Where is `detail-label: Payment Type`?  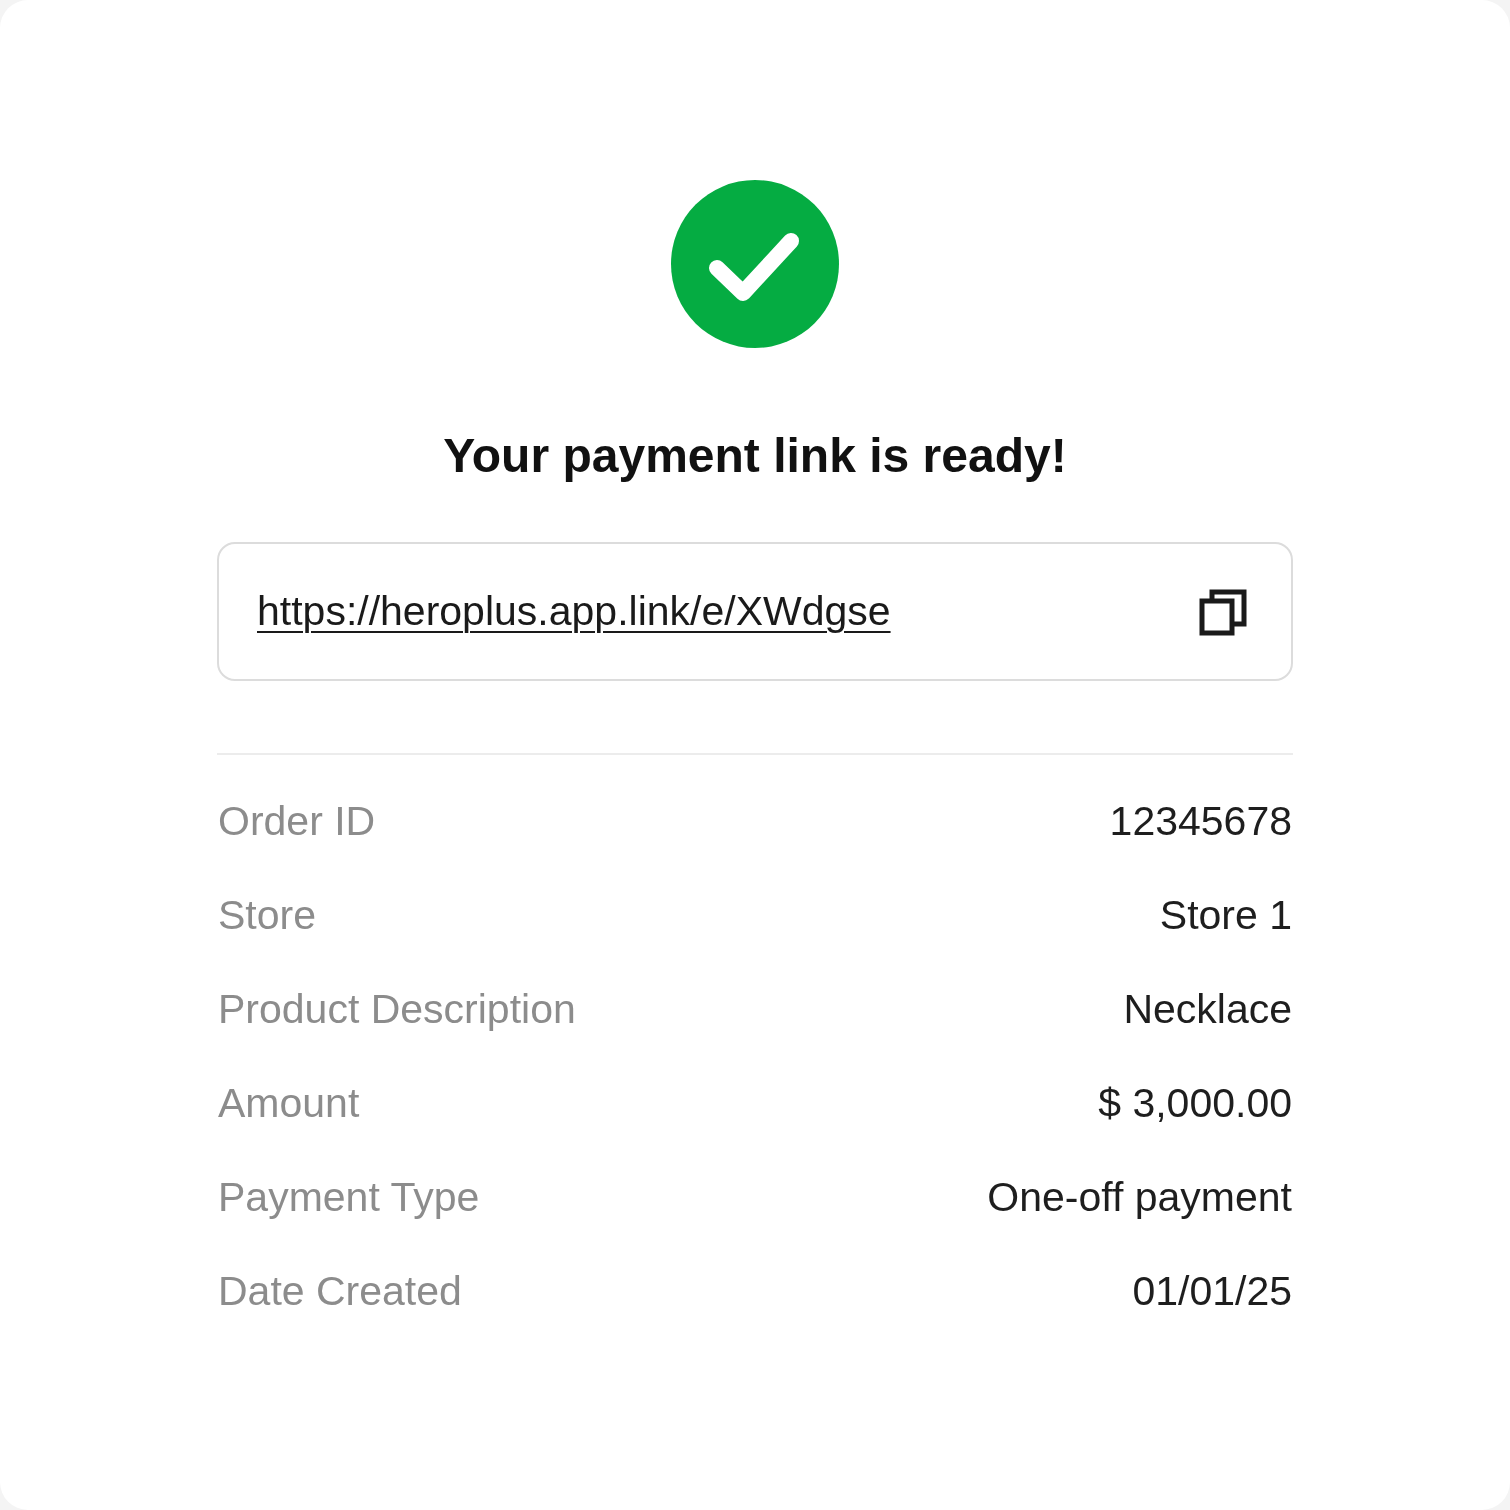 detail-label: Payment Type is located at coordinates (349, 1197).